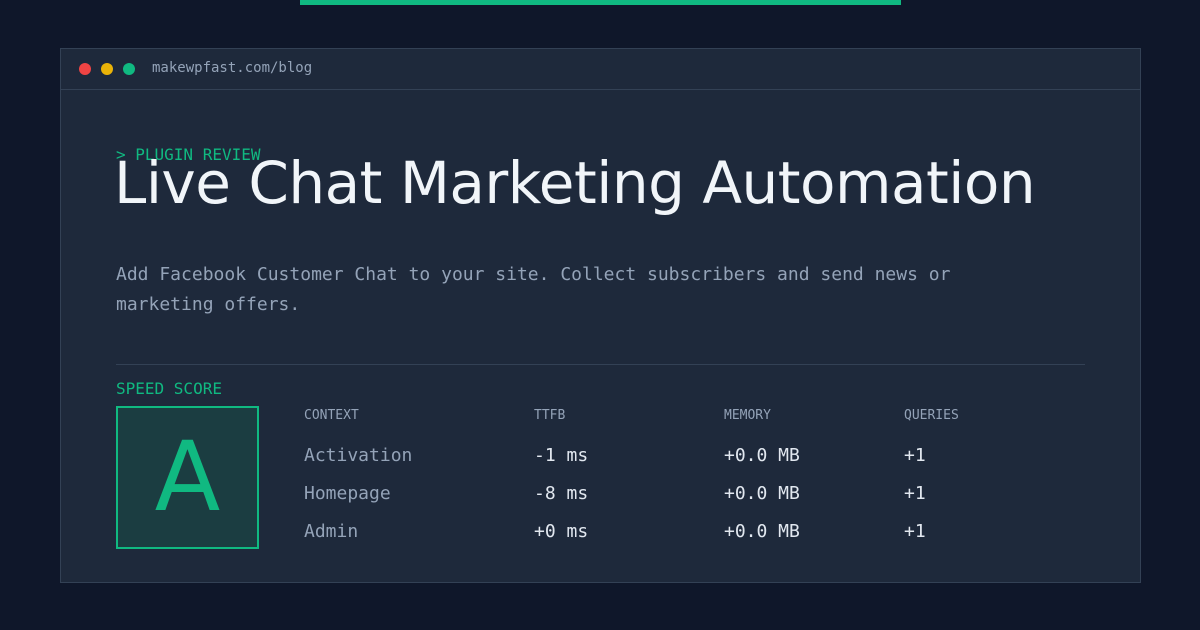 The height and width of the screenshot is (630, 1200). What do you see at coordinates (232, 68) in the screenshot?
I see `url-text: makewpfast.com/blog` at bounding box center [232, 68].